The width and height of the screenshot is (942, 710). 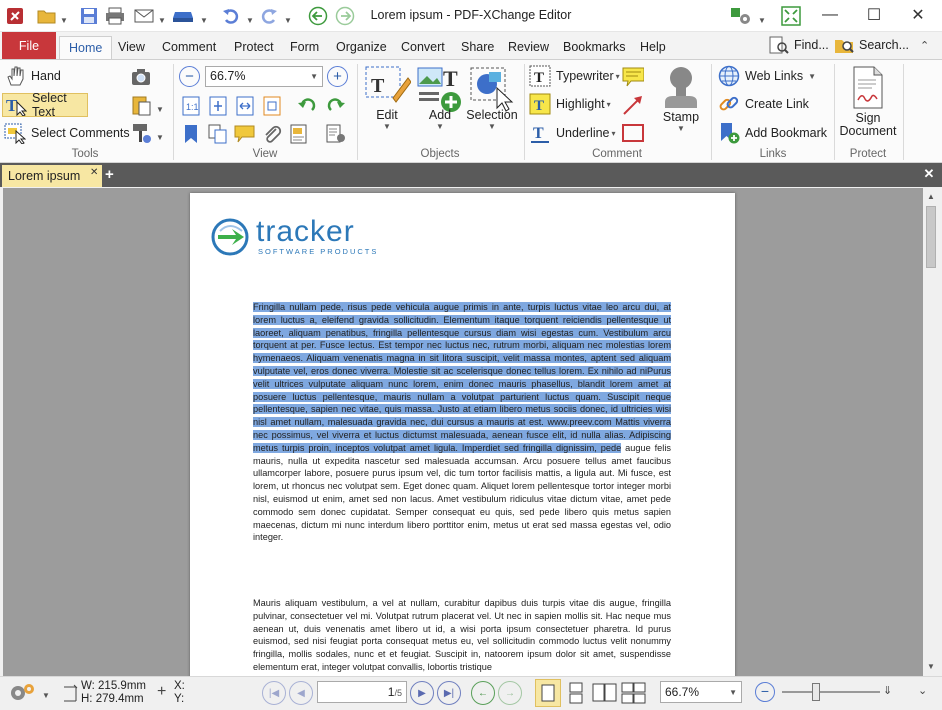 I want to click on highlight-button: T Highlight ▾, so click(x=570, y=104).